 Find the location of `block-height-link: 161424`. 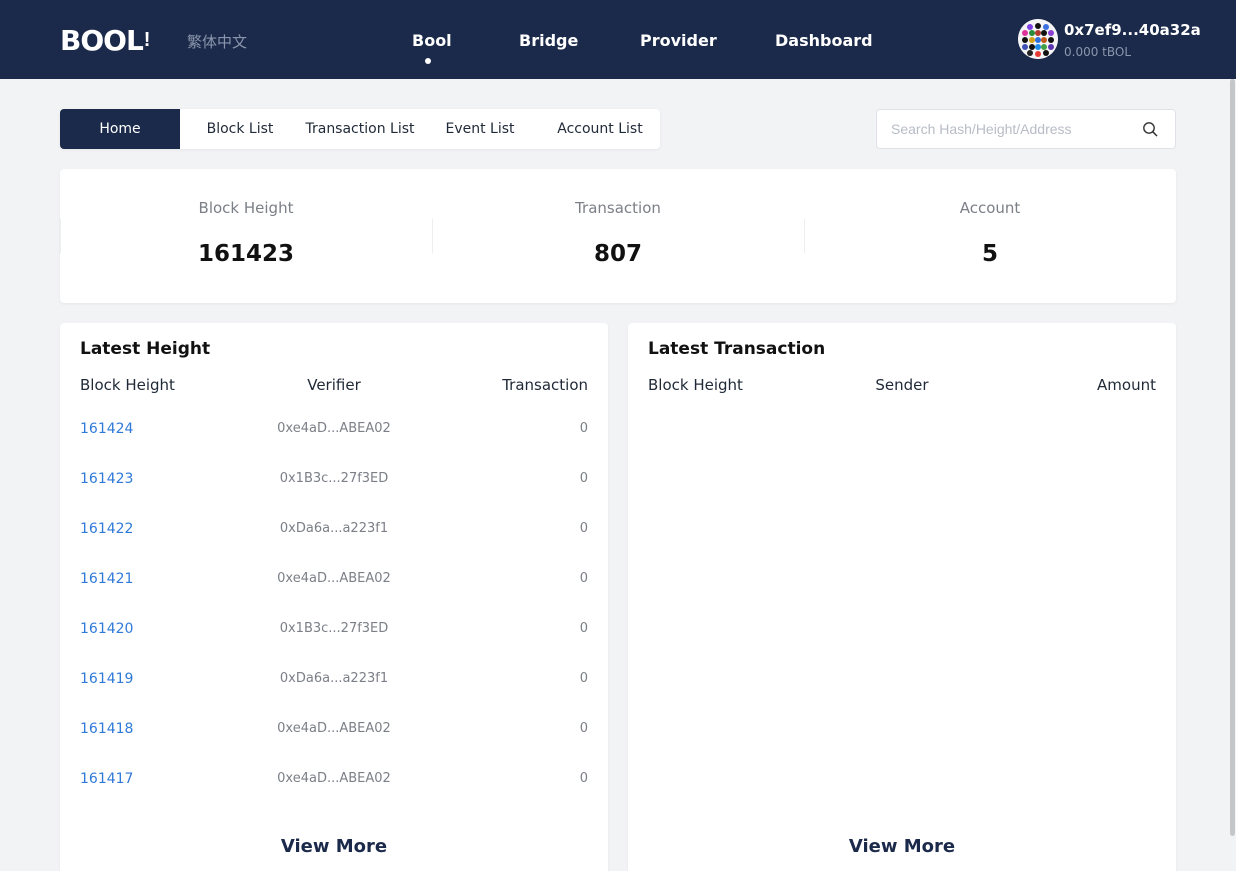

block-height-link: 161424 is located at coordinates (106, 429).